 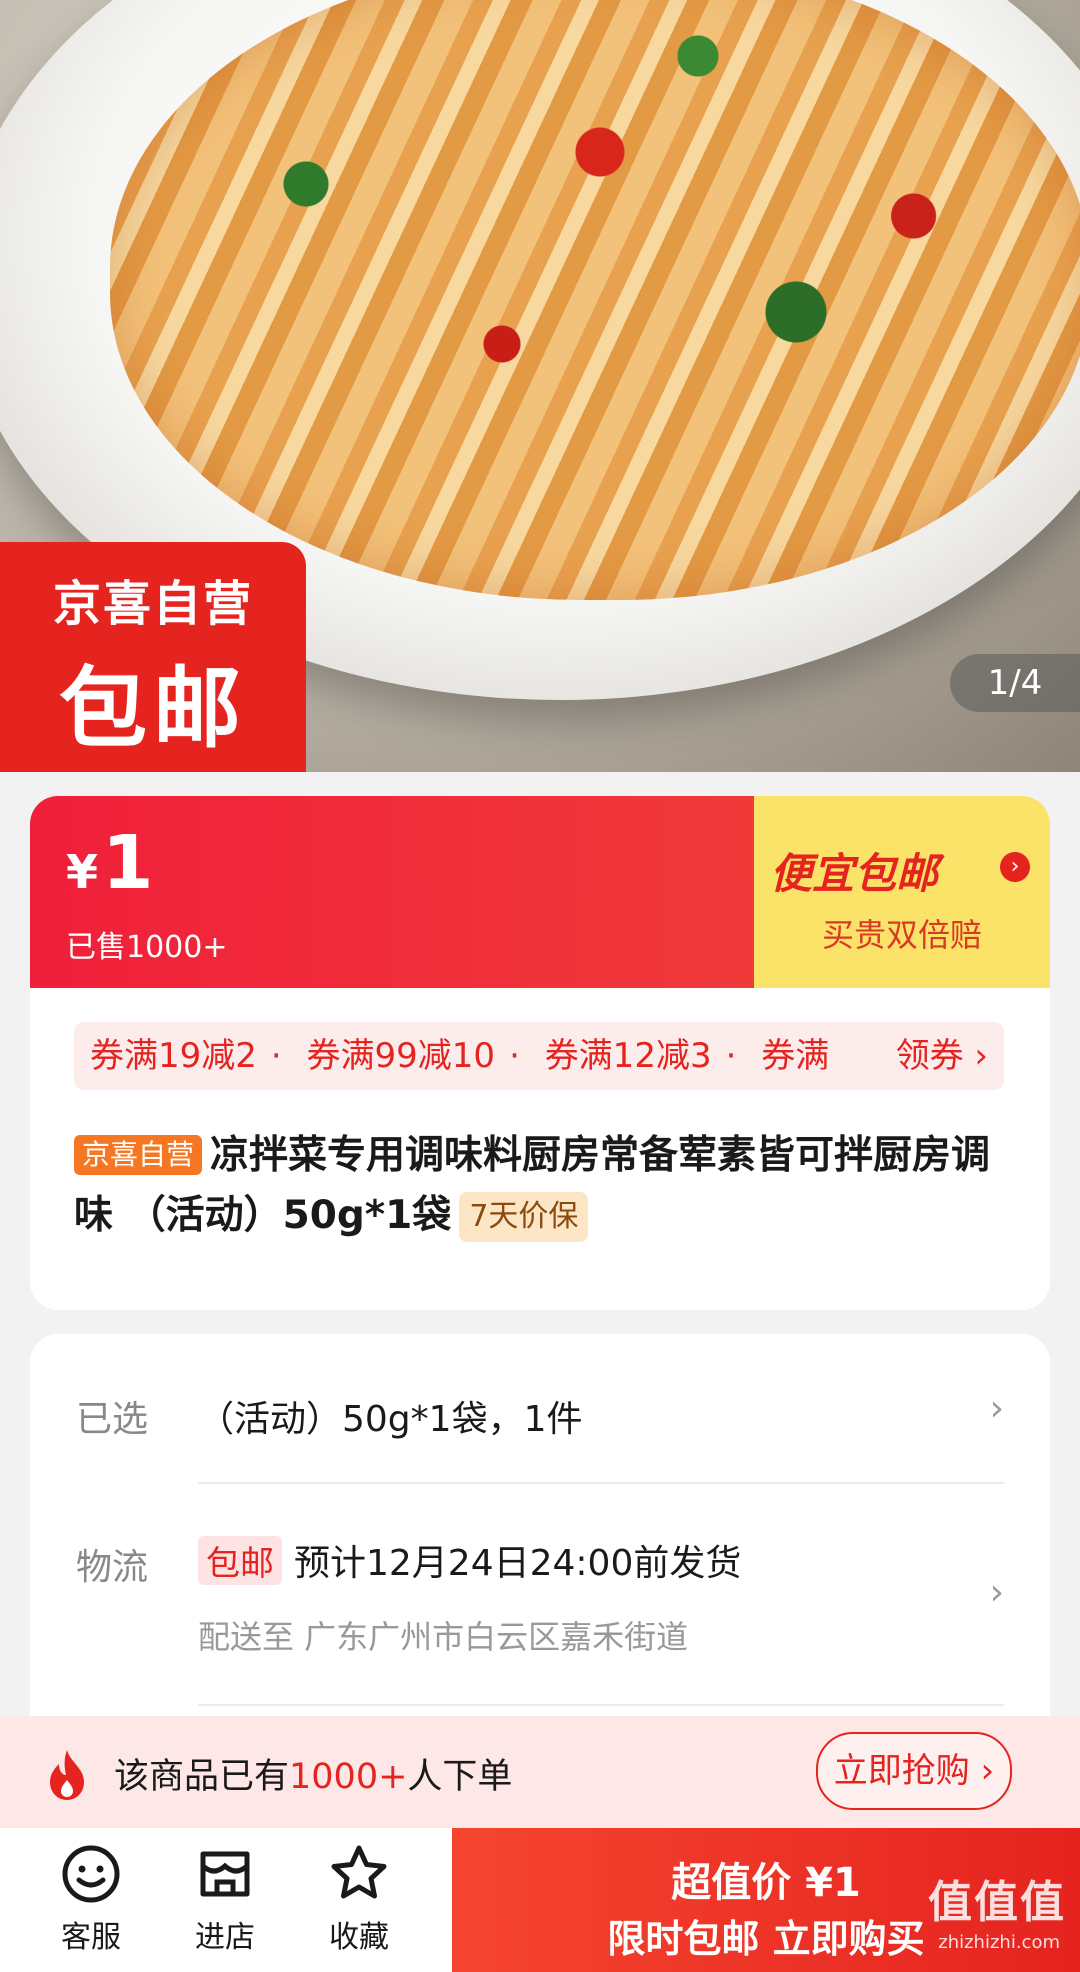 What do you see at coordinates (91, 1937) in the screenshot?
I see `service-label: 客服` at bounding box center [91, 1937].